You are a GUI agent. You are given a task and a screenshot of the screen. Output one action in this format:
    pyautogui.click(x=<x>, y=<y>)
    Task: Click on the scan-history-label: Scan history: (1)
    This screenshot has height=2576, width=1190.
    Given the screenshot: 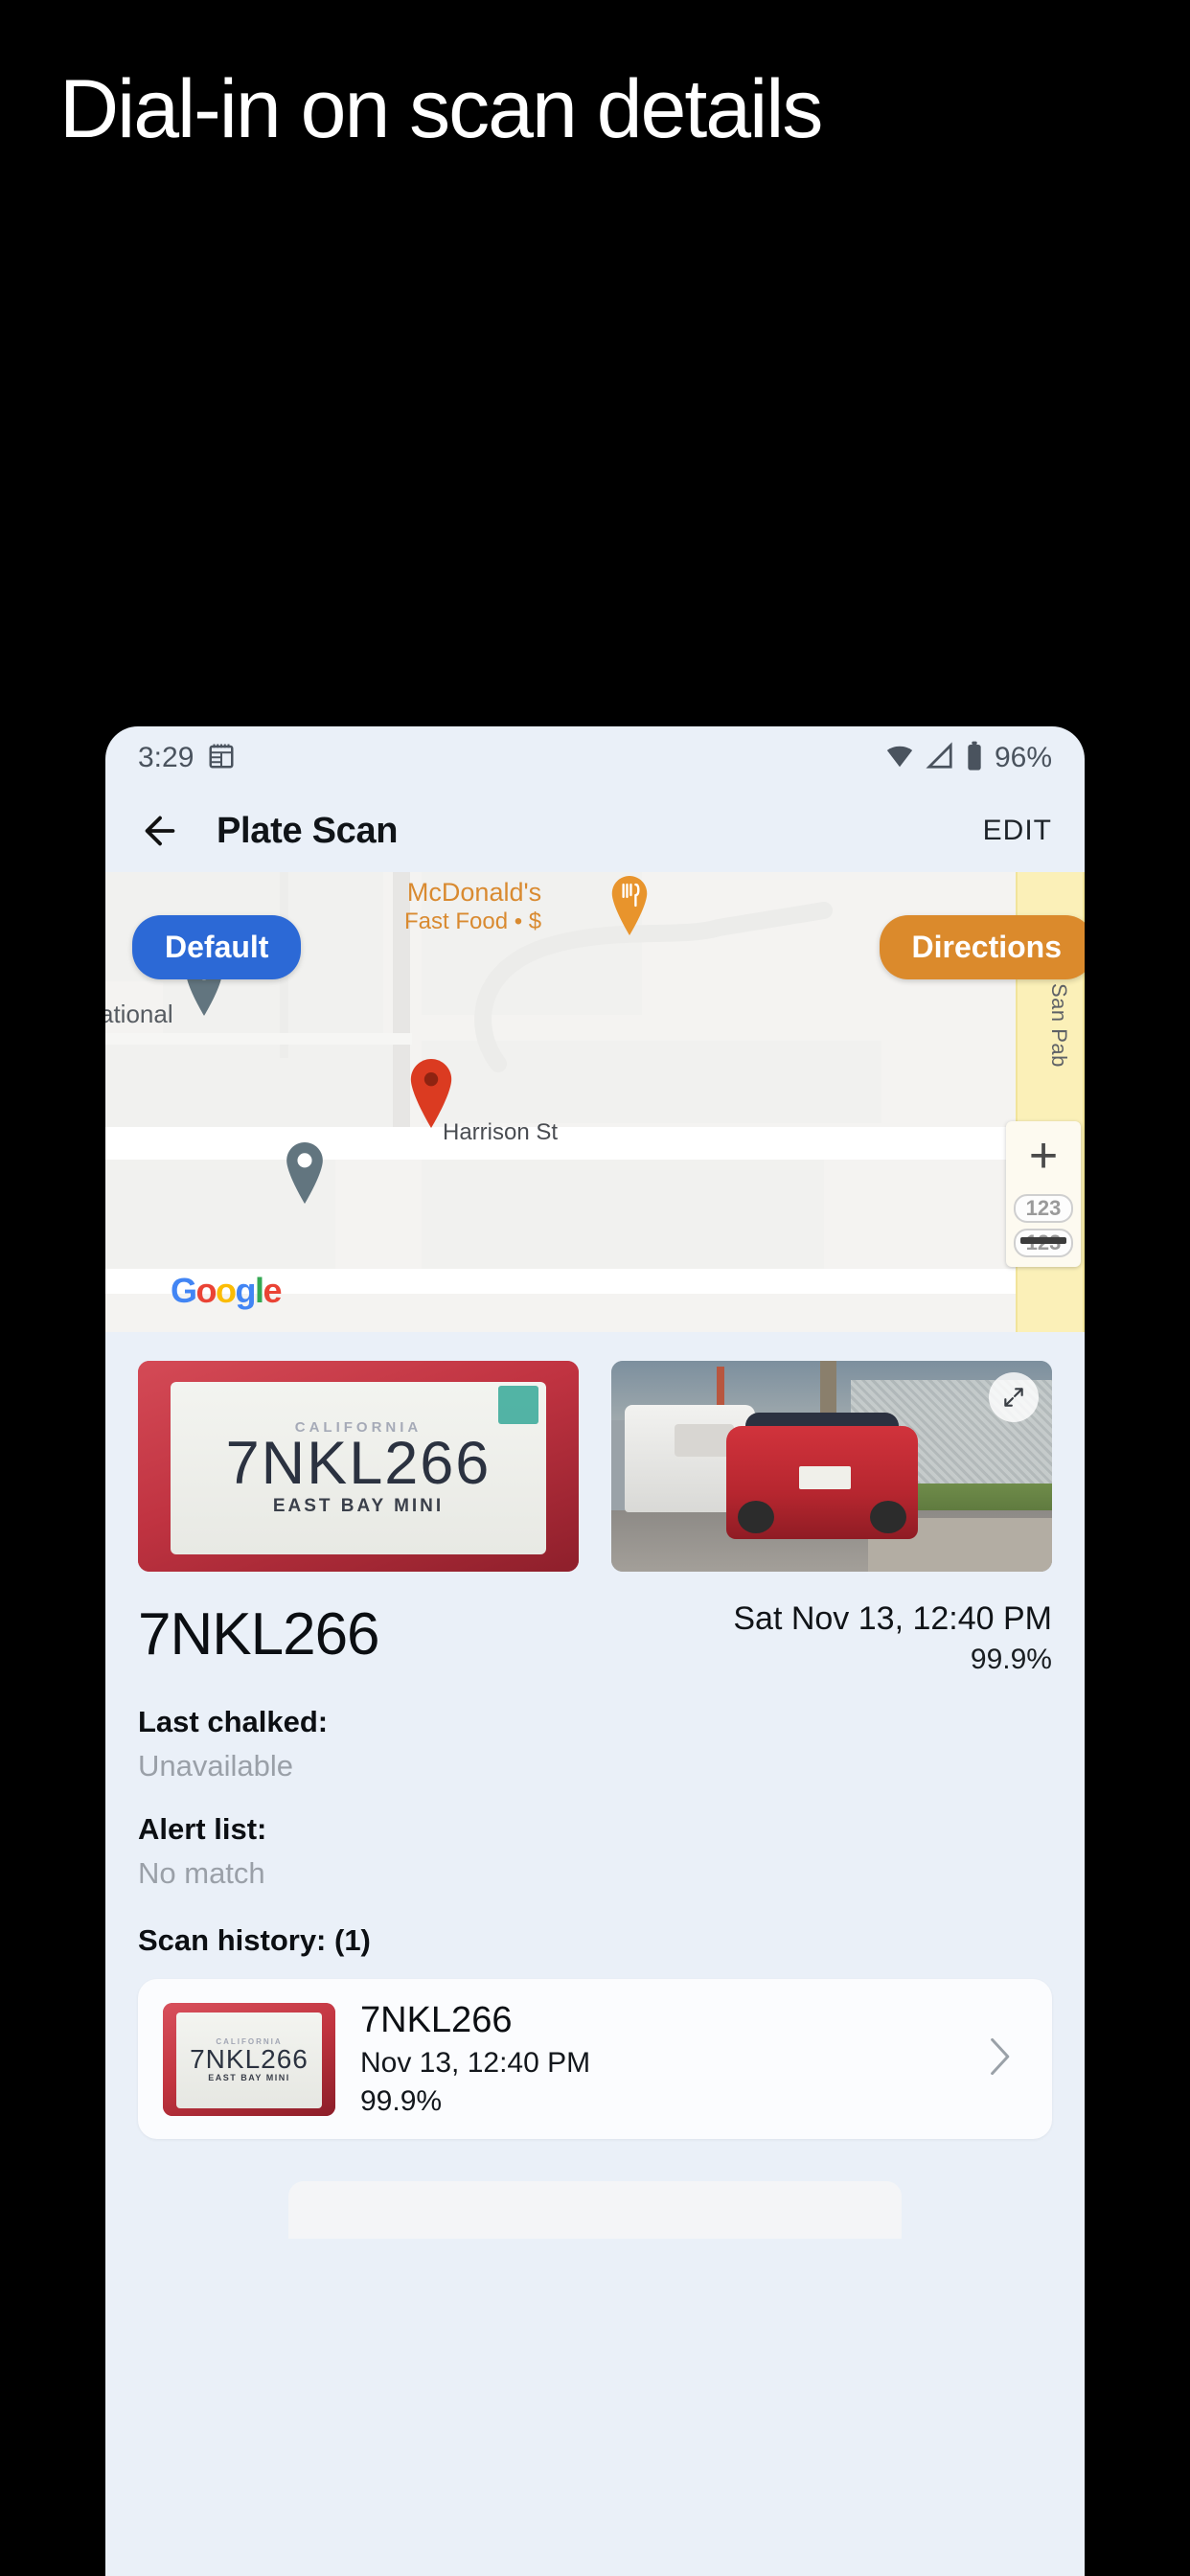 What is the action you would take?
    pyautogui.click(x=255, y=1940)
    